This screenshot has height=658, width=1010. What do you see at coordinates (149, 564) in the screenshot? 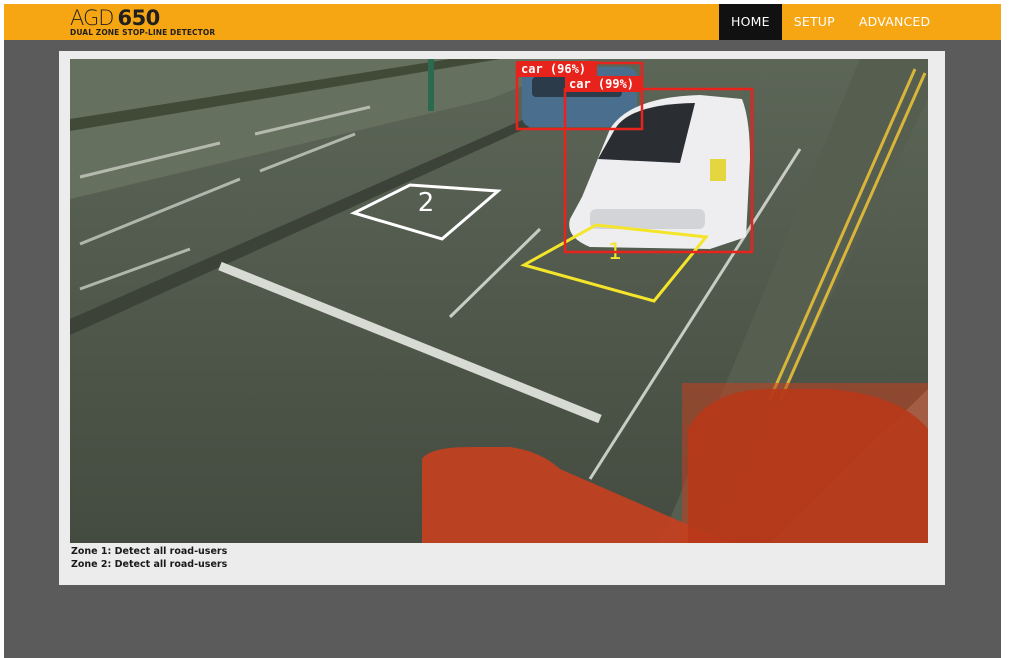
I see `zone-2-description: Zone 2: Detect all road-users` at bounding box center [149, 564].